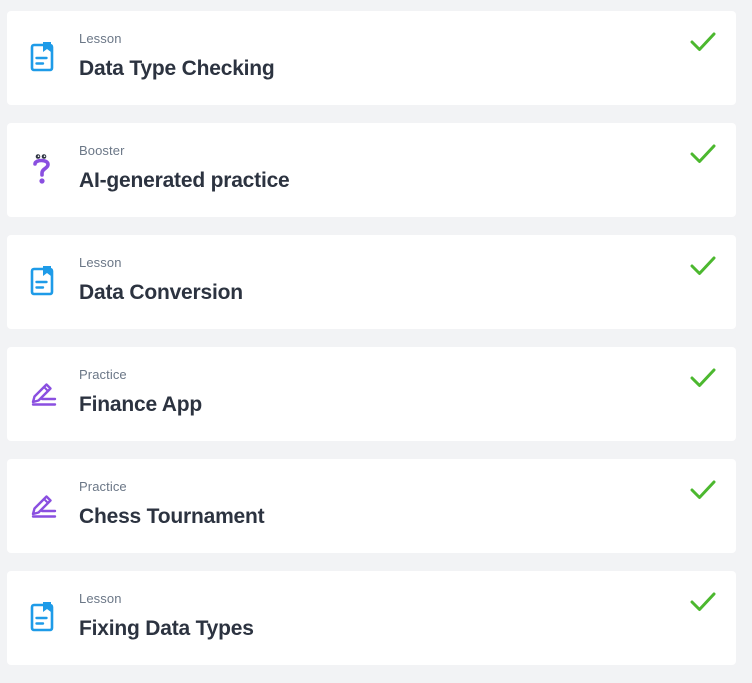  Describe the element at coordinates (371, 618) in the screenshot. I see `list-item-fixing-data-types: Lesson Fixing Data Types` at that location.